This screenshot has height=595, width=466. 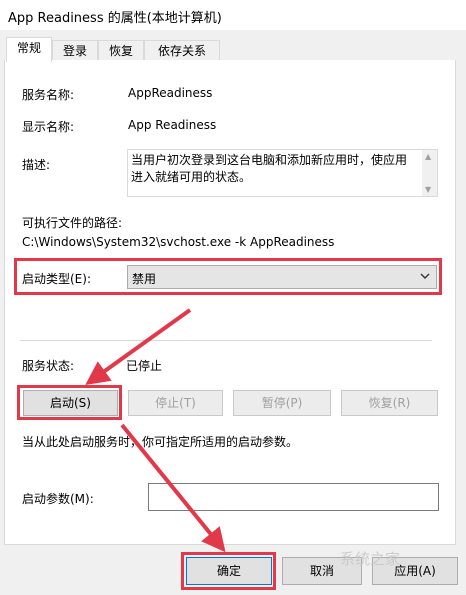 I want to click on stop-button-label: 停止(T), so click(x=175, y=403).